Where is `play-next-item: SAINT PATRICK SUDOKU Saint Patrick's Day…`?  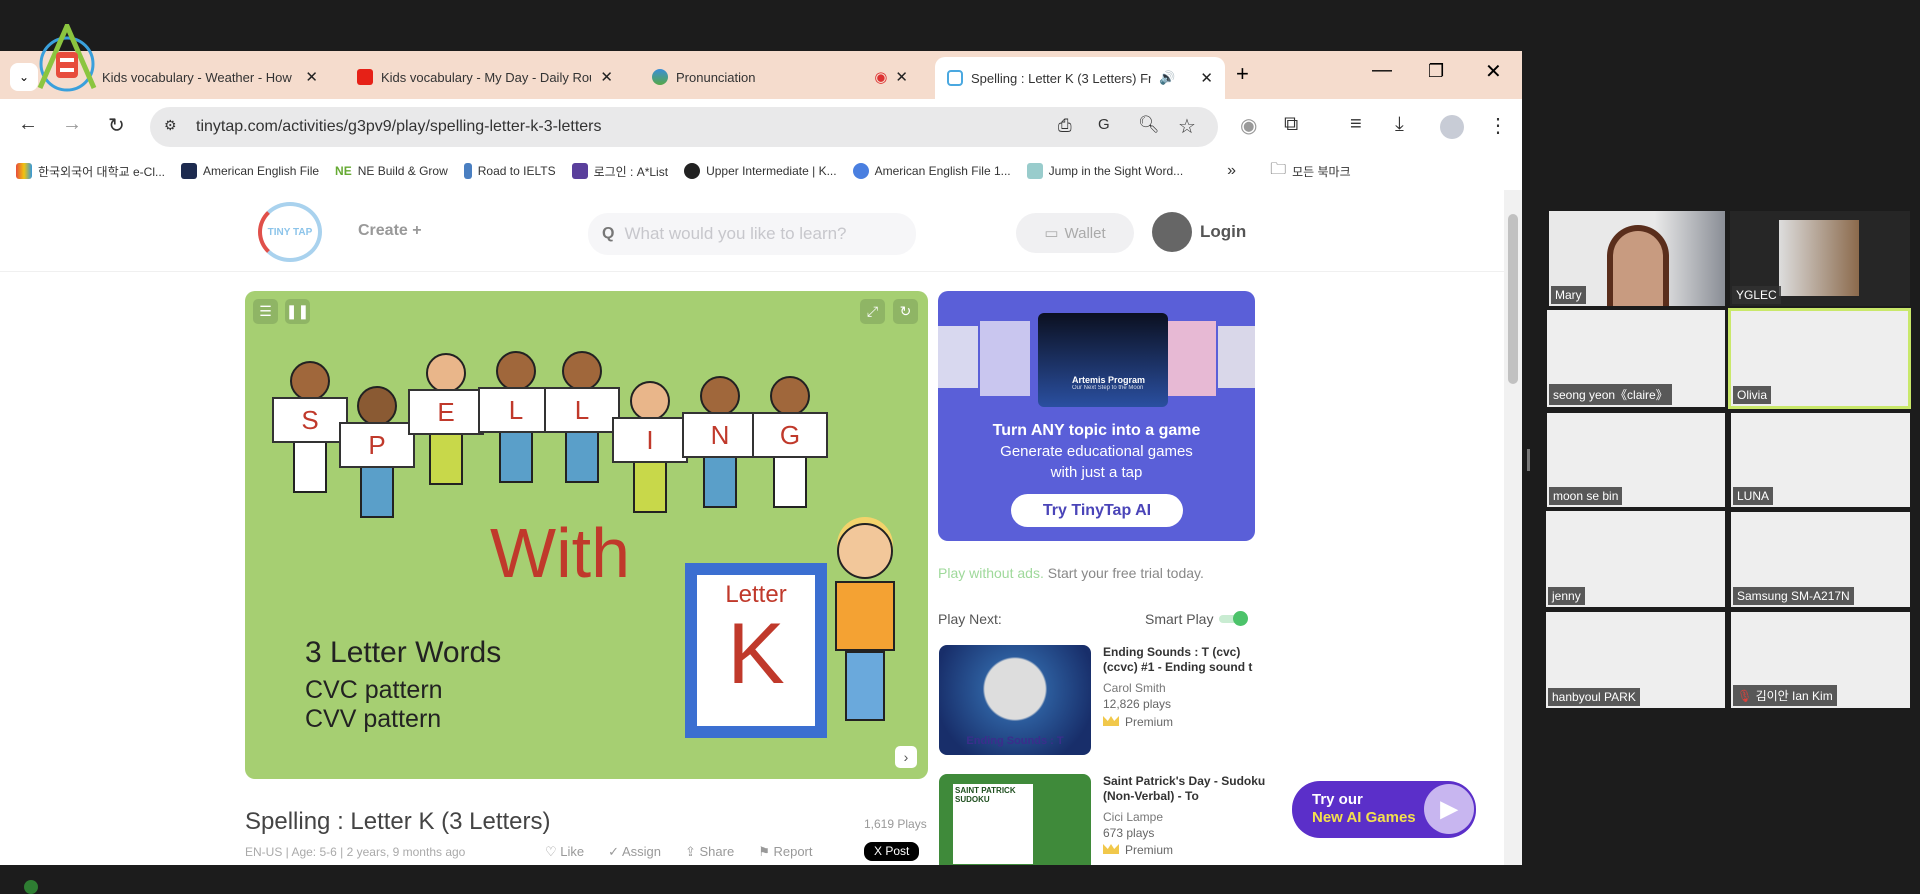
play-next-item: SAINT PATRICK SUDOKU Saint Patrick's Day… is located at coordinates (1139, 819).